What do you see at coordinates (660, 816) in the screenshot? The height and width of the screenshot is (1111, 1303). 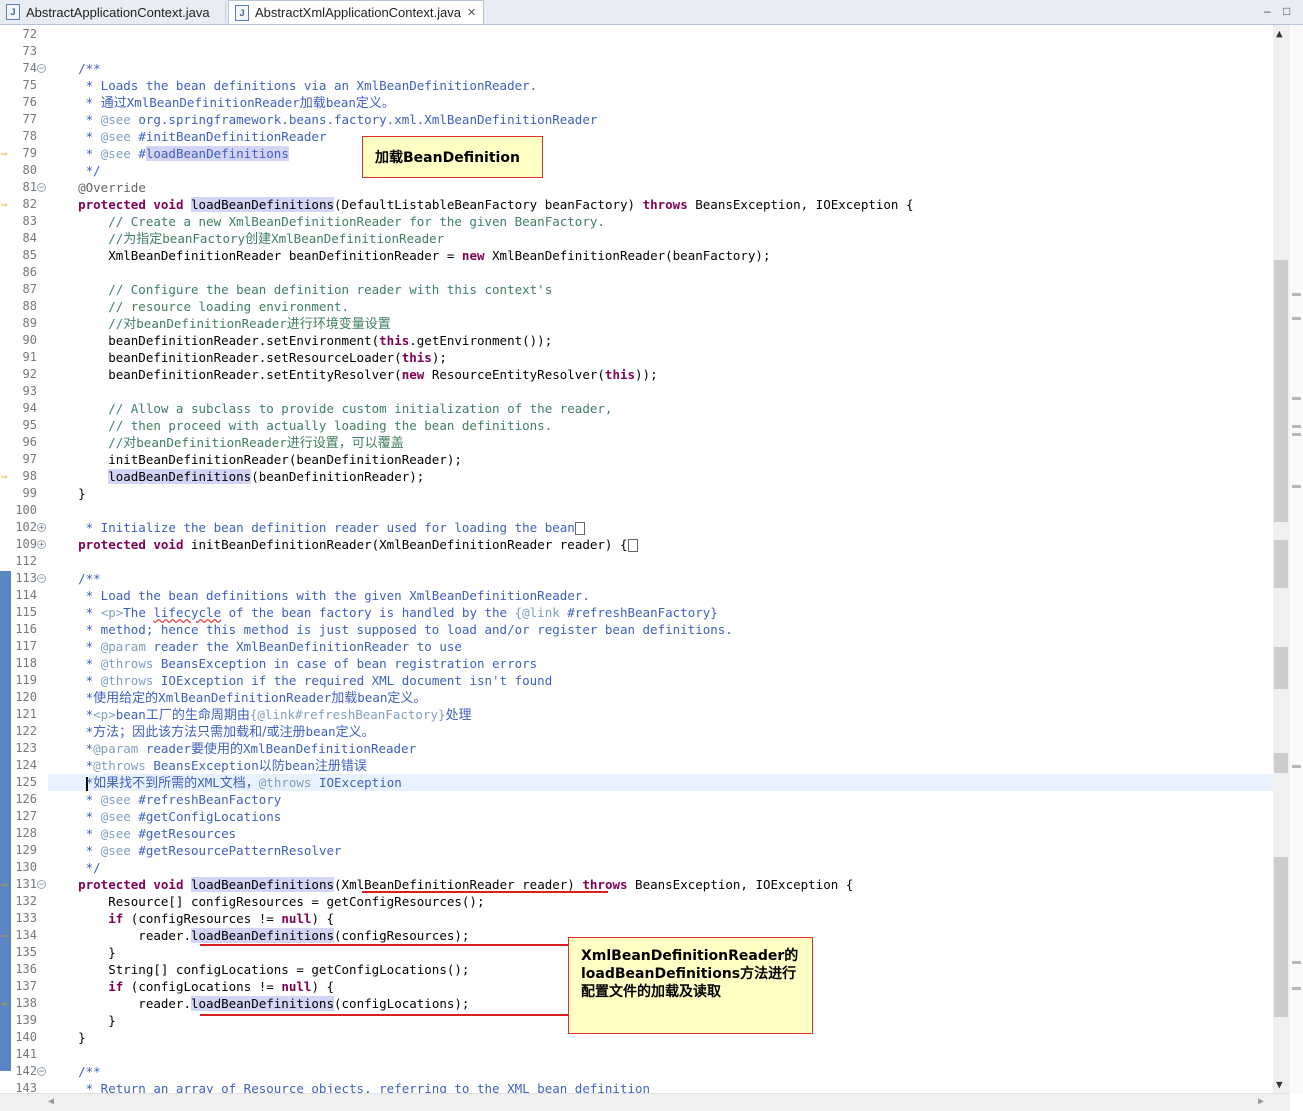 I see `code-line: * @see #getConfigLocations` at bounding box center [660, 816].